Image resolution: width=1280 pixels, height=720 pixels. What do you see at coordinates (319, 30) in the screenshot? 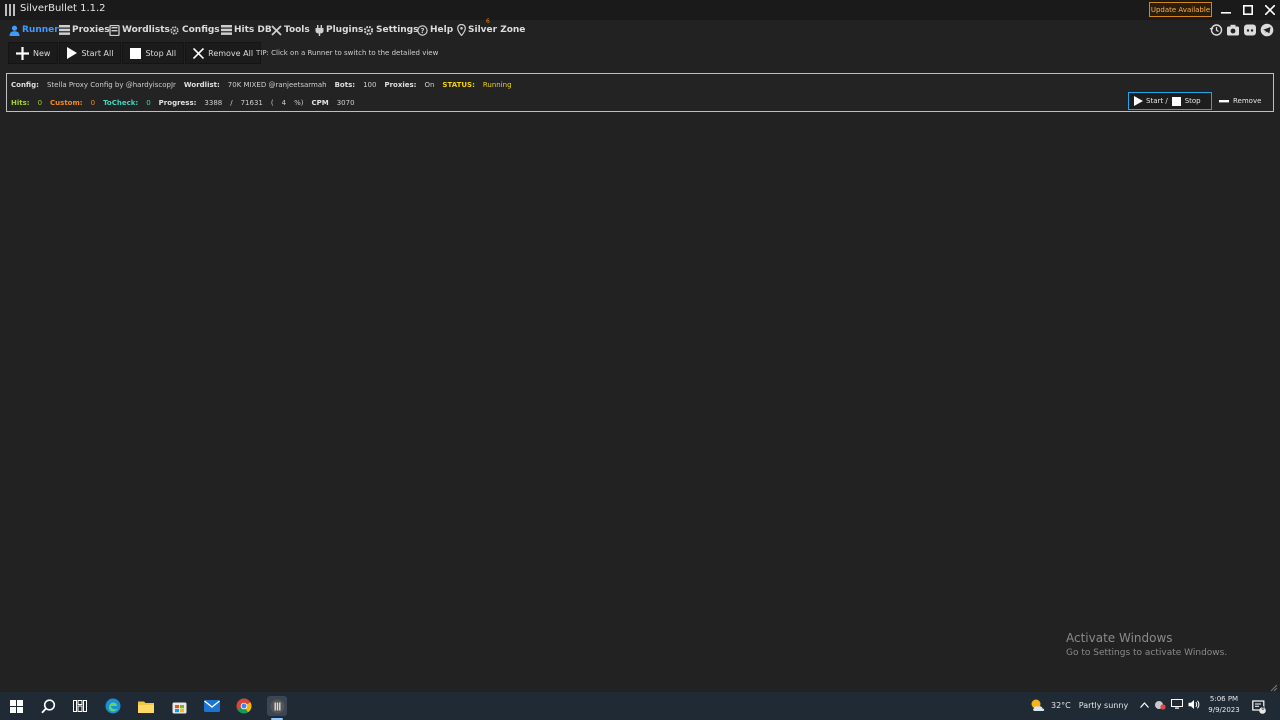
I see `plug-icon` at bounding box center [319, 30].